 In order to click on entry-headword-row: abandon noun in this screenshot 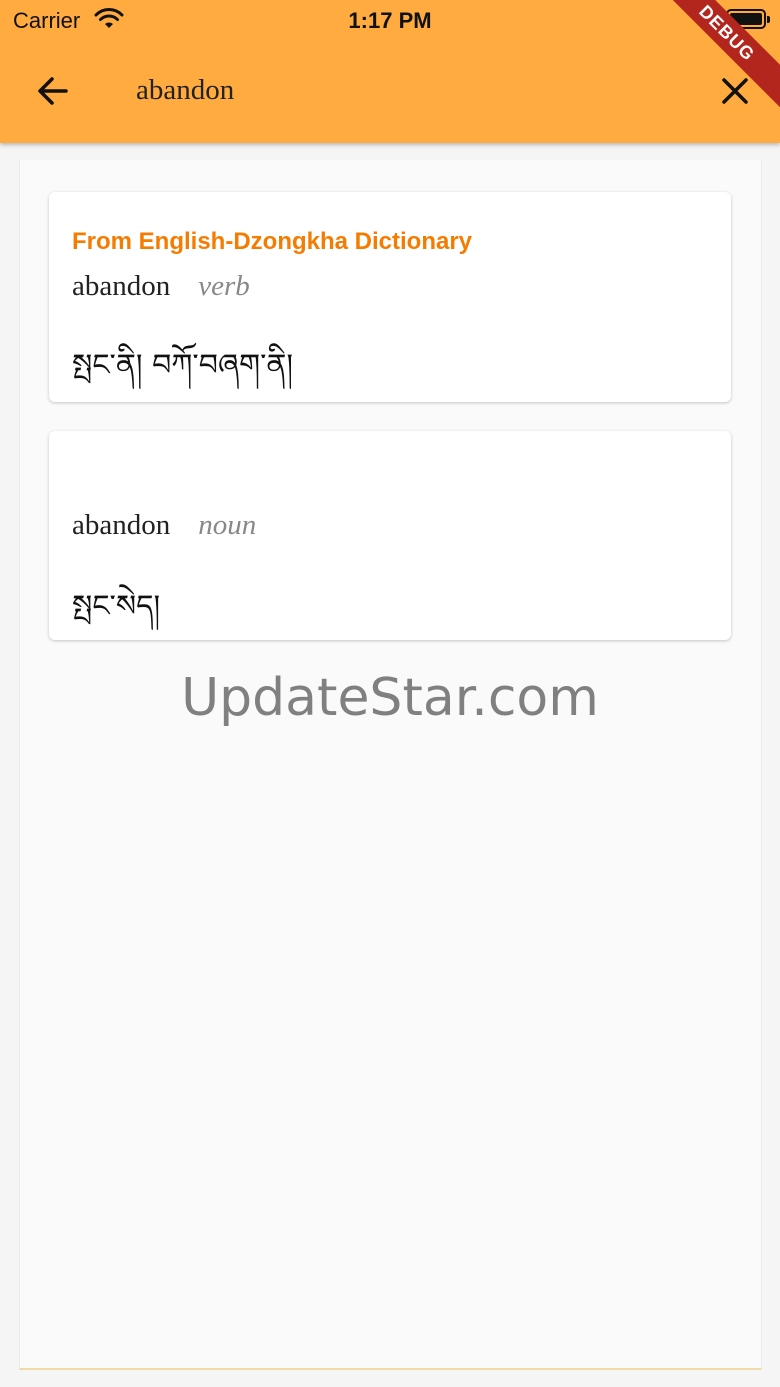, I will do `click(164, 525)`.